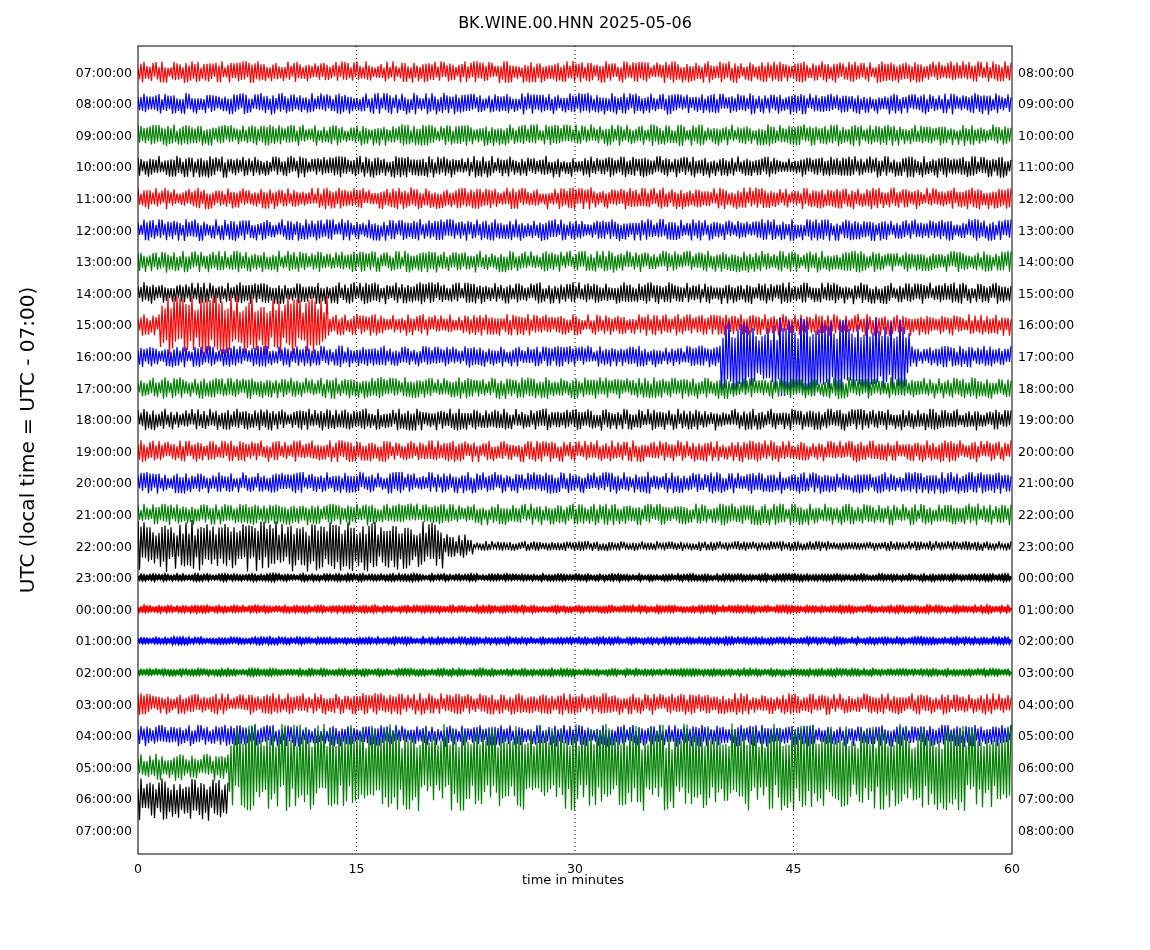  I want to click on tick-label: 0, so click(138, 868).